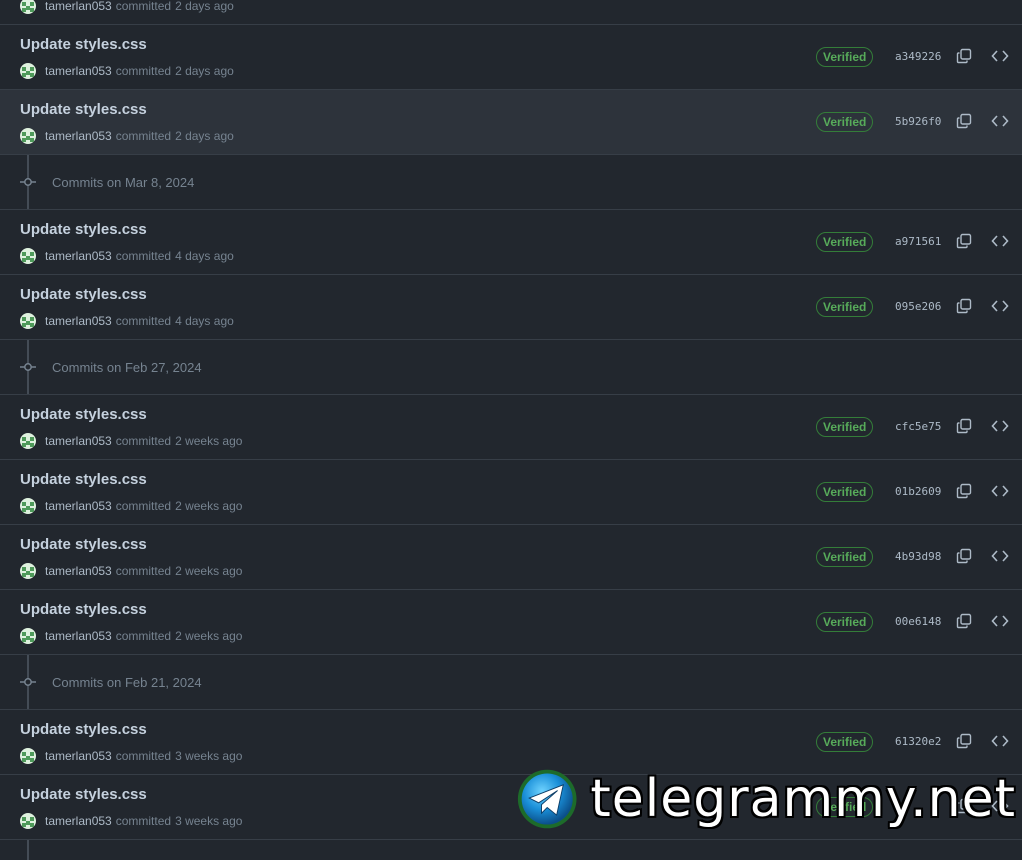 Image resolution: width=1022 pixels, height=860 pixels. What do you see at coordinates (918, 241) in the screenshot?
I see `commit-sha-link: a971561` at bounding box center [918, 241].